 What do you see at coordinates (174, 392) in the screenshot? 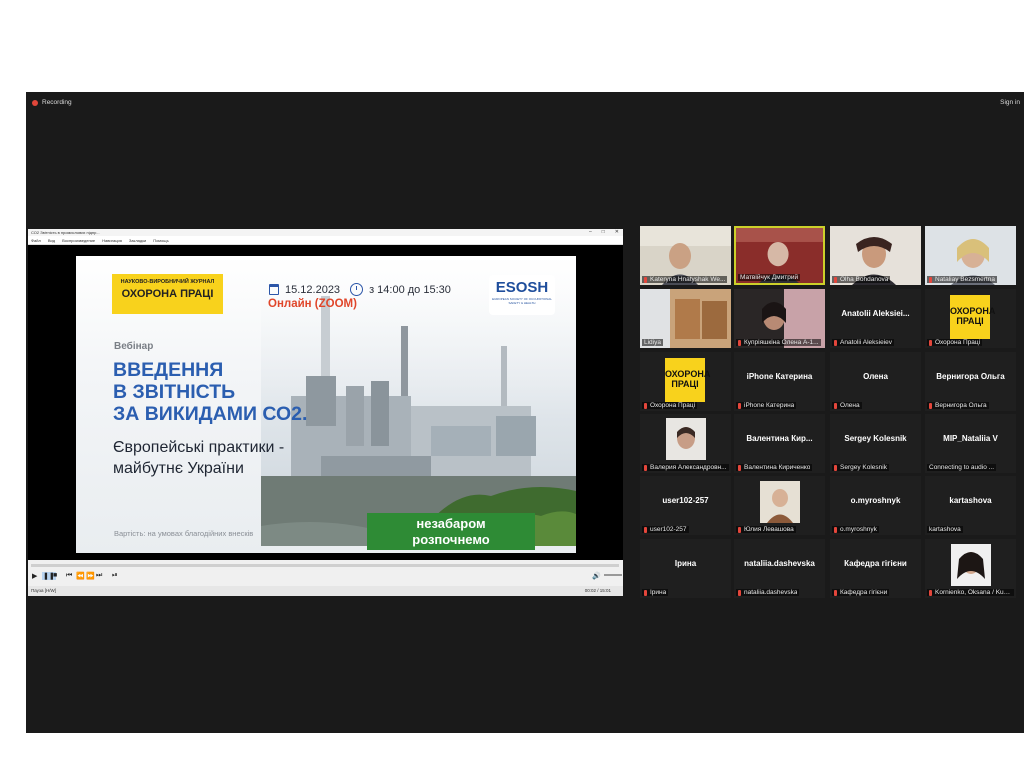
I see `slide-title-line: В ЗВІТНІСТЬ` at bounding box center [174, 392].